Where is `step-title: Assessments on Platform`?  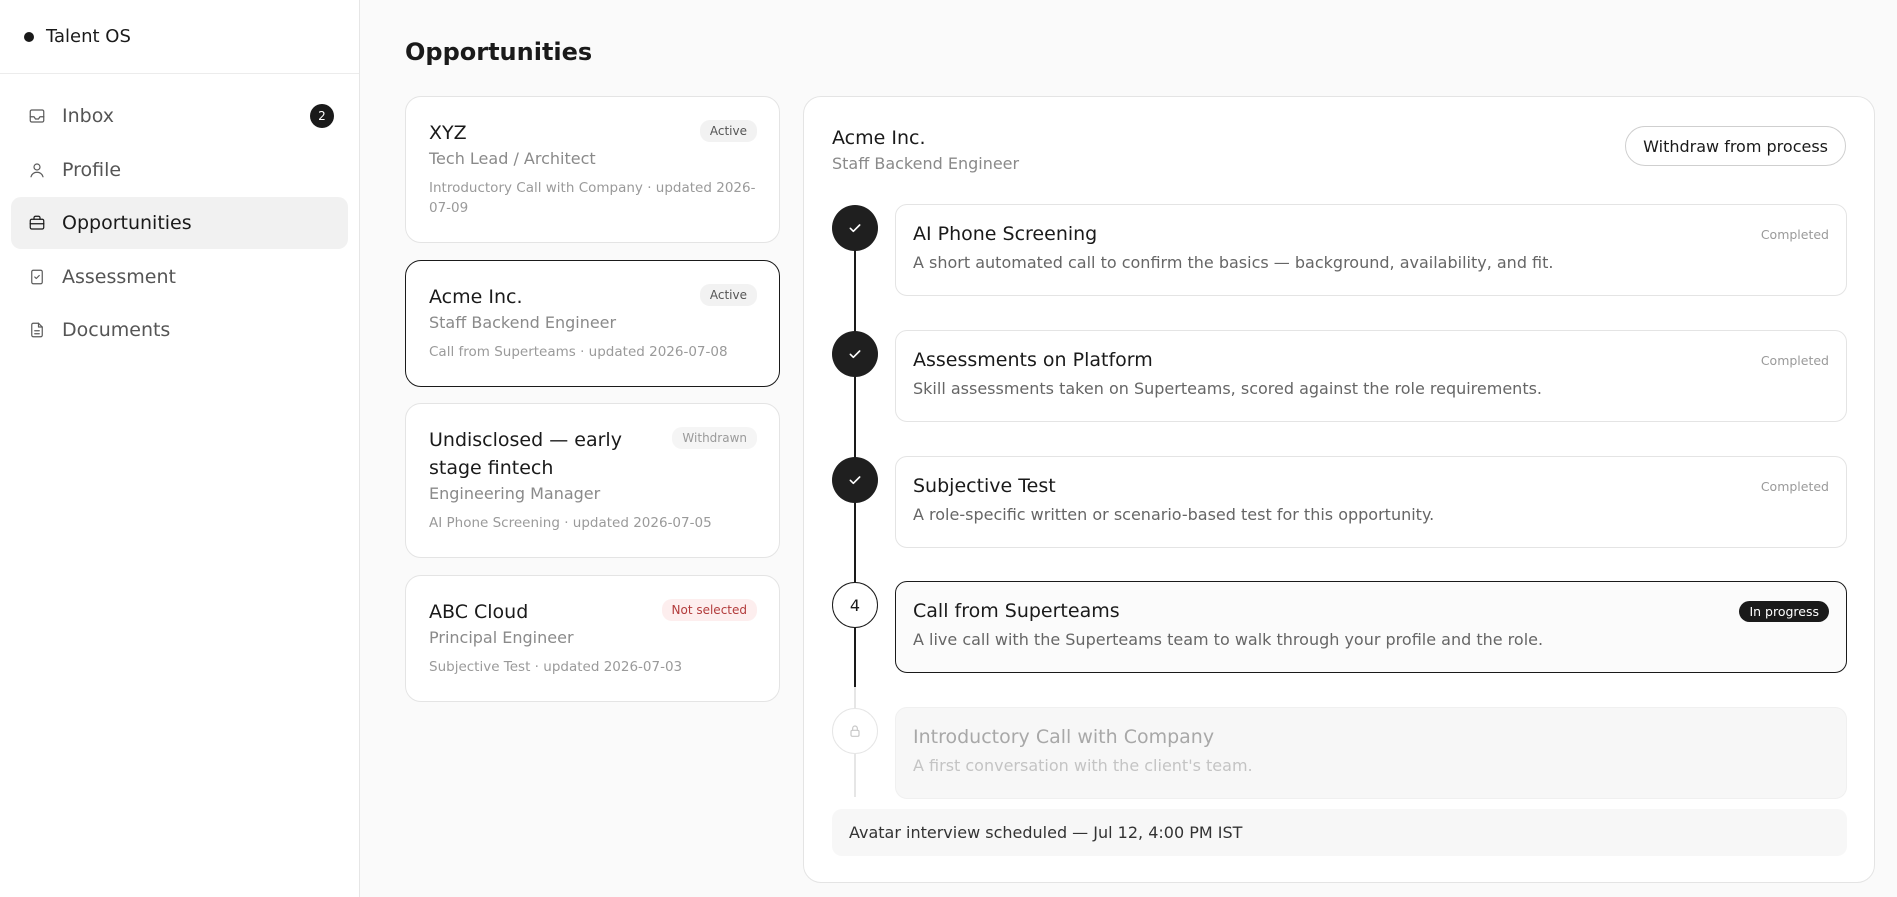 step-title: Assessments on Platform is located at coordinates (1033, 360).